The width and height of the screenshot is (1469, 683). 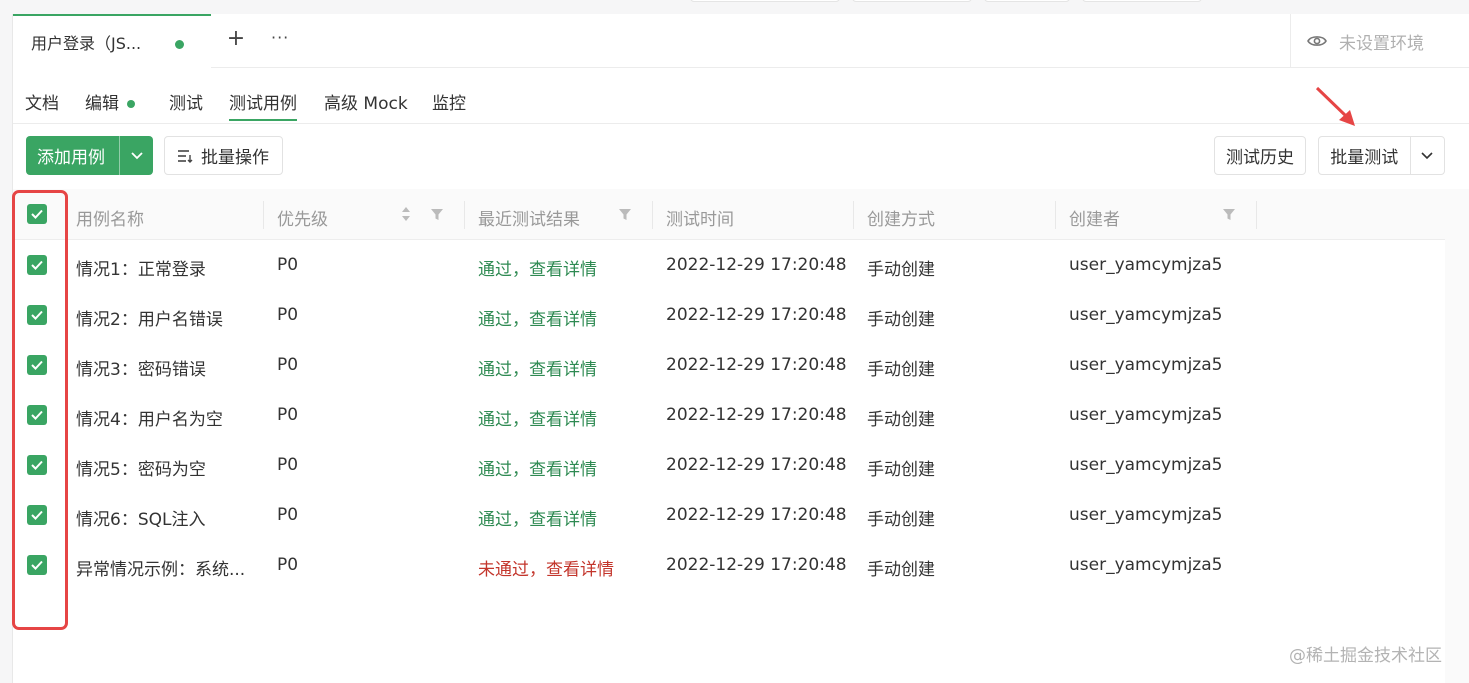 What do you see at coordinates (1094, 217) in the screenshot?
I see `column-header-creator: 创建者` at bounding box center [1094, 217].